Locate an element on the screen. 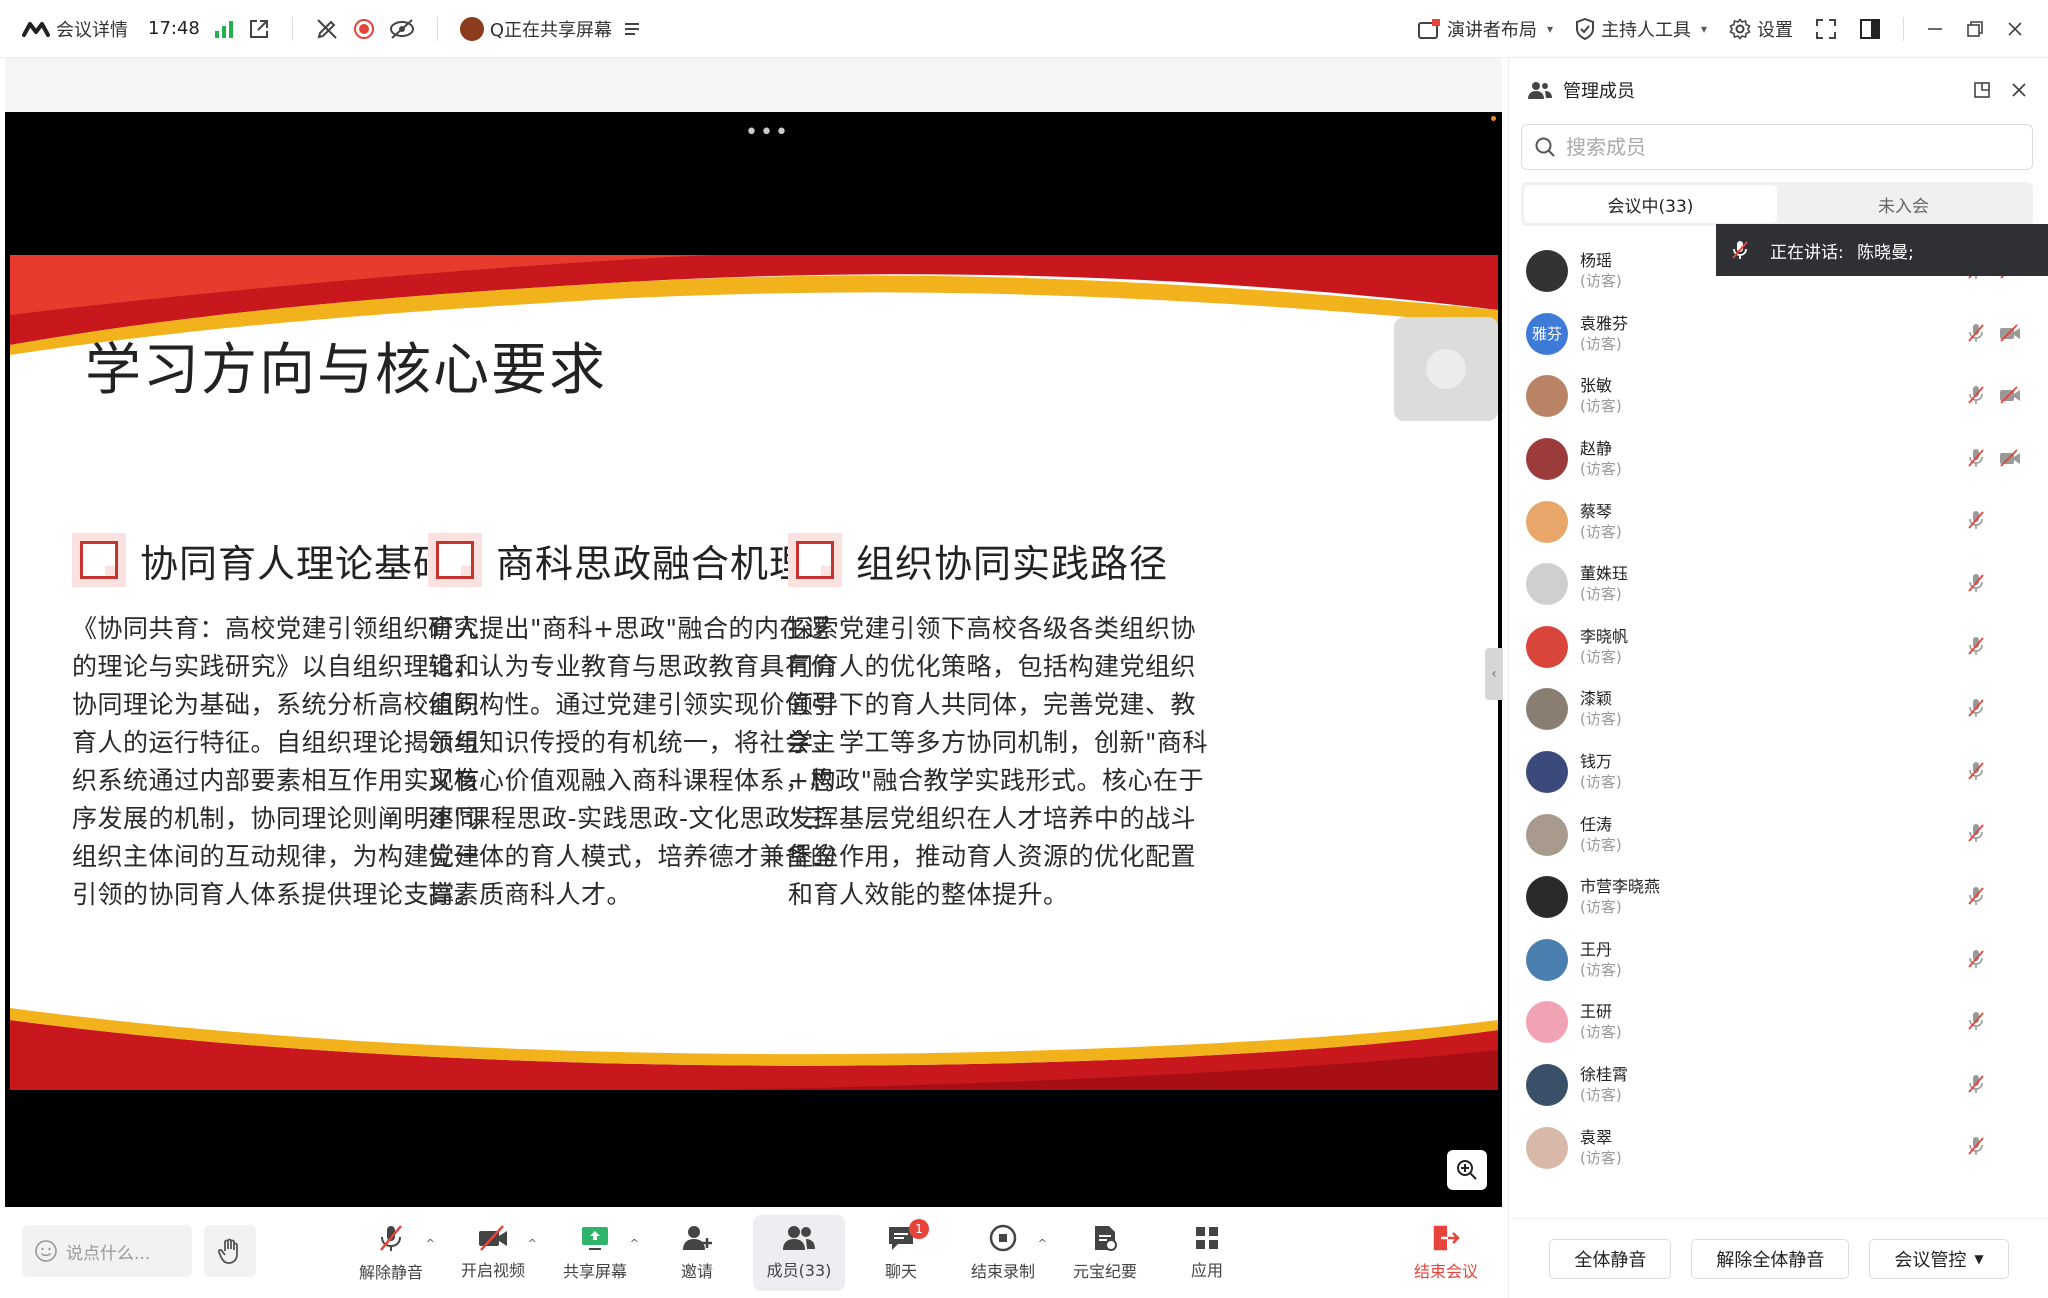 The width and height of the screenshot is (2048, 1298). unmute-button: 解除静音 ^ is located at coordinates (391, 1253).